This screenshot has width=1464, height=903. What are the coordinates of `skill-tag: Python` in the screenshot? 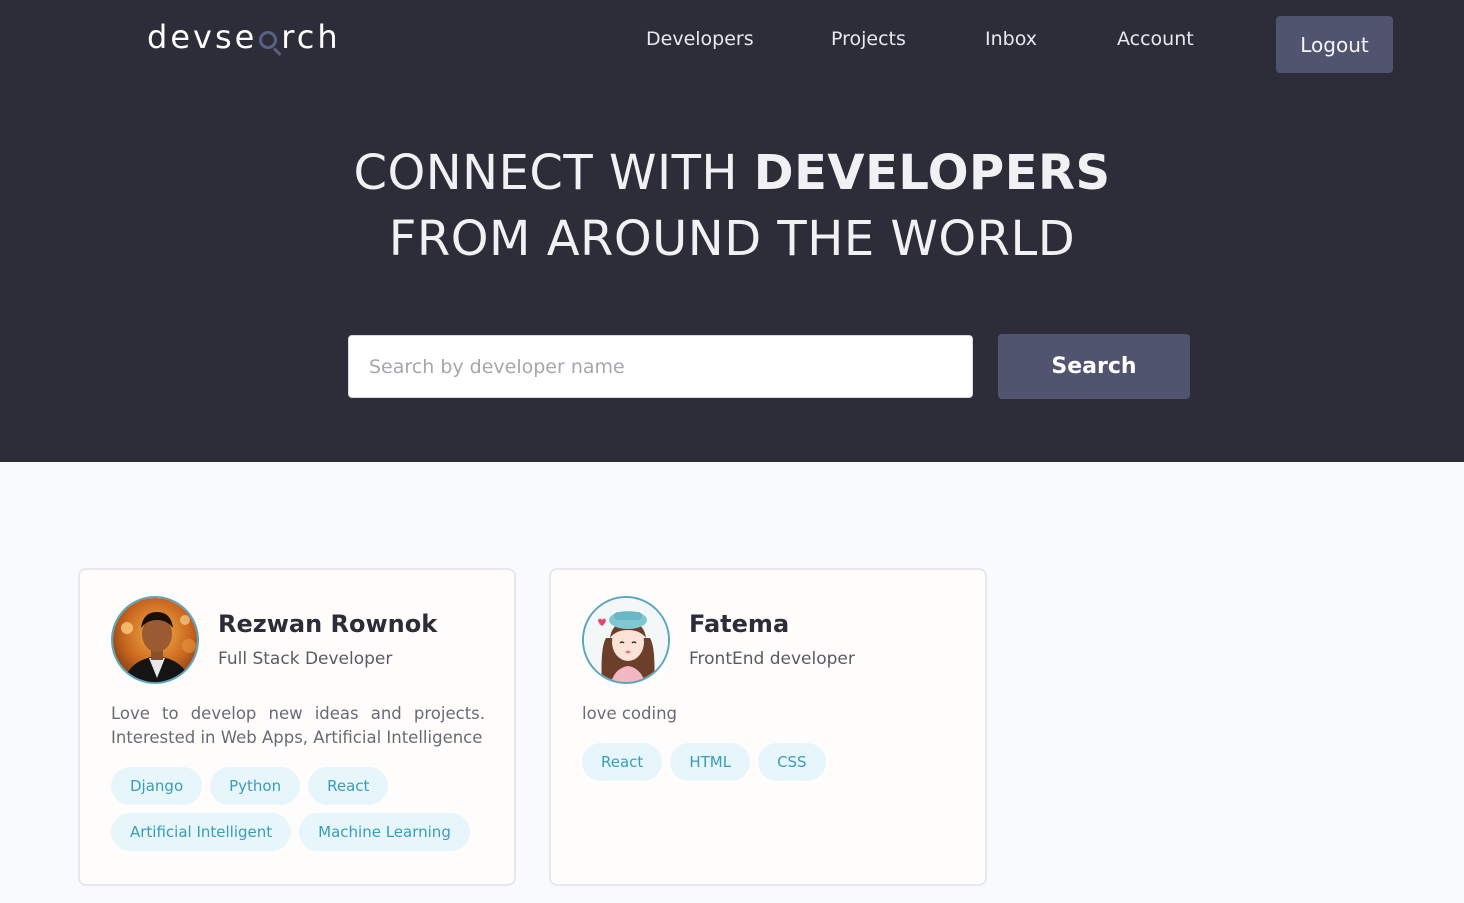 It's located at (255, 786).